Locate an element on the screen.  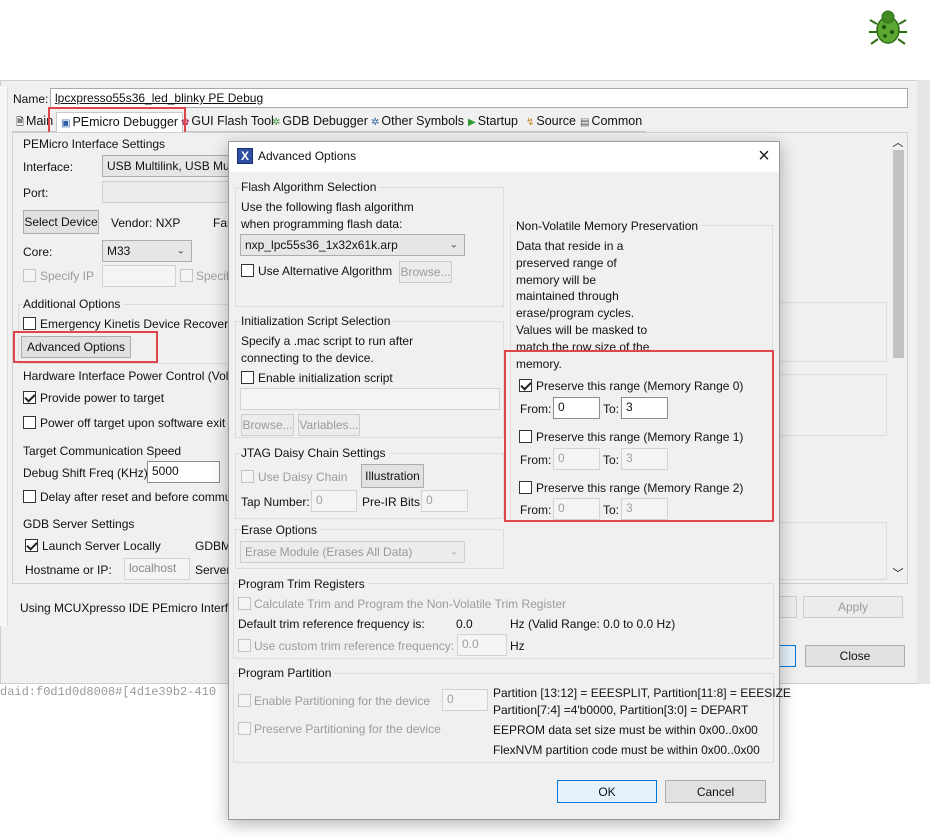
delay-checkbox is located at coordinates (29, 496).